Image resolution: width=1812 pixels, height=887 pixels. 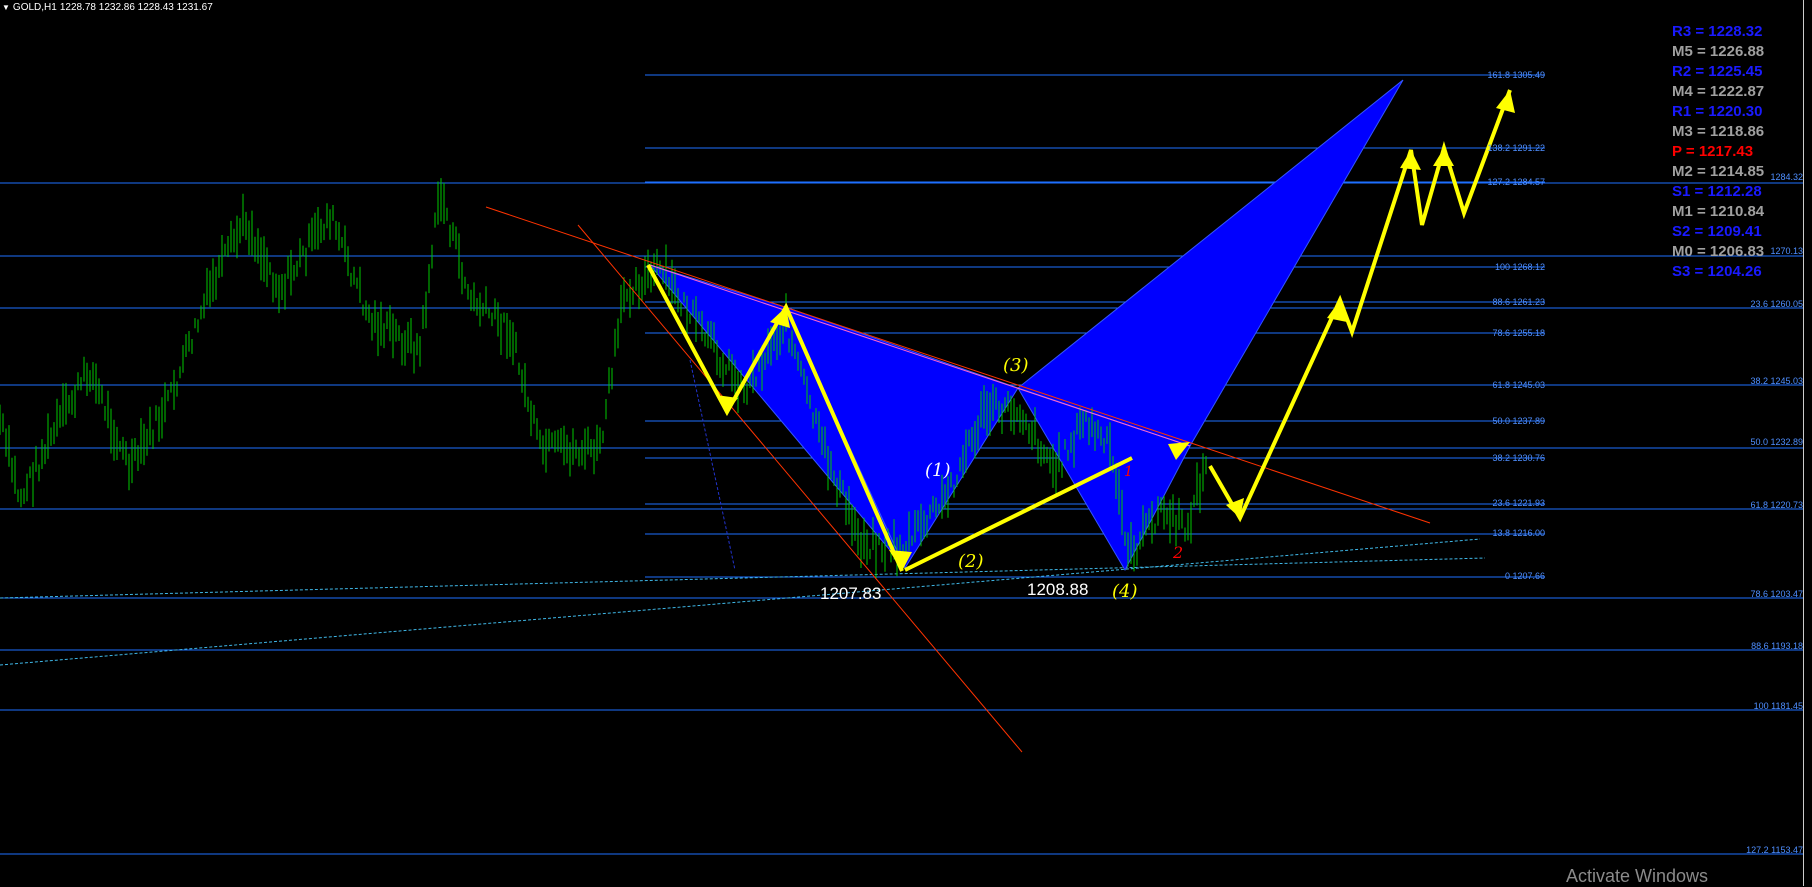 What do you see at coordinates (938, 470) in the screenshot?
I see `wave-label-1: (1)` at bounding box center [938, 470].